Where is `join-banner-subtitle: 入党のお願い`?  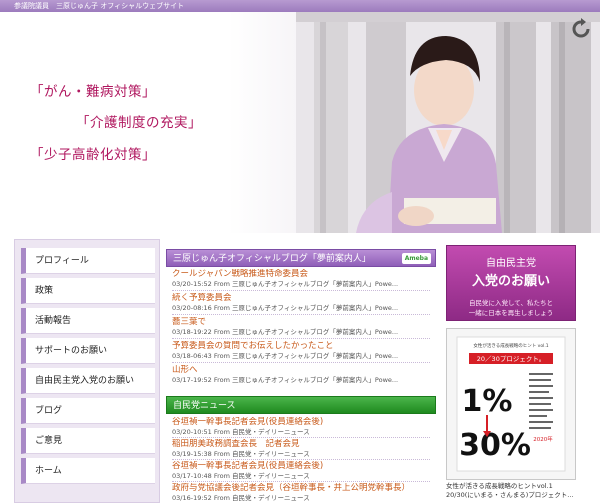 join-banner-subtitle: 入党のお願い is located at coordinates (510, 281).